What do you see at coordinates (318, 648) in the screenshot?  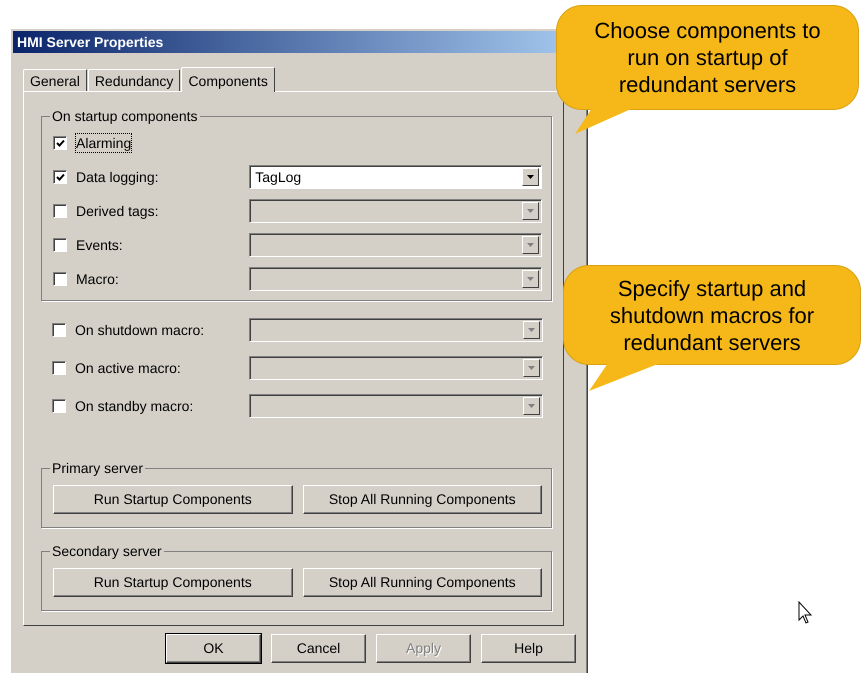 I see `dialog-button: Cancel` at bounding box center [318, 648].